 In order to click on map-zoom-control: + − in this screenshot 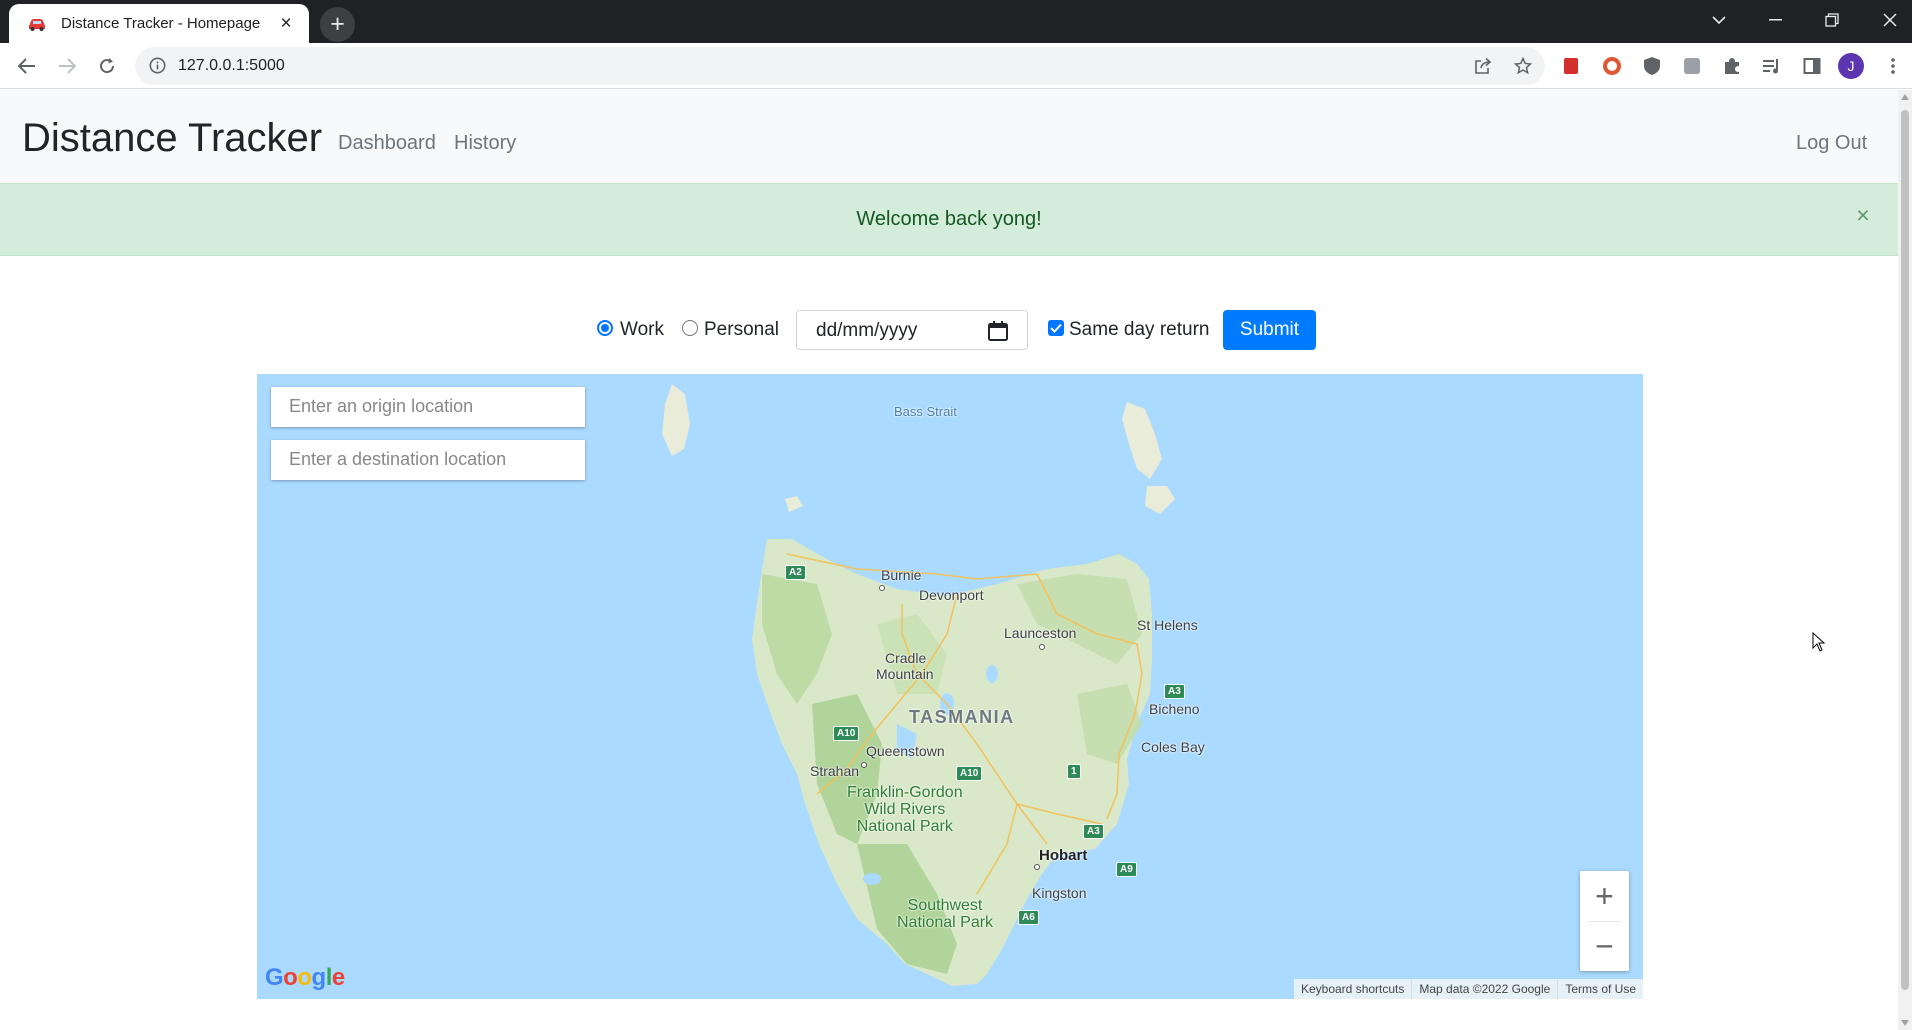, I will do `click(1604, 921)`.